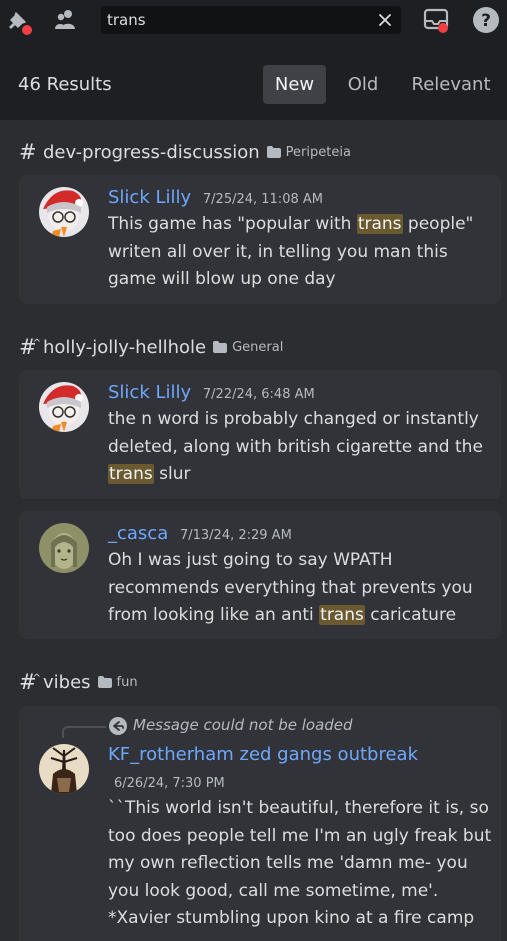  I want to click on pin-icon, so click(18, 20).